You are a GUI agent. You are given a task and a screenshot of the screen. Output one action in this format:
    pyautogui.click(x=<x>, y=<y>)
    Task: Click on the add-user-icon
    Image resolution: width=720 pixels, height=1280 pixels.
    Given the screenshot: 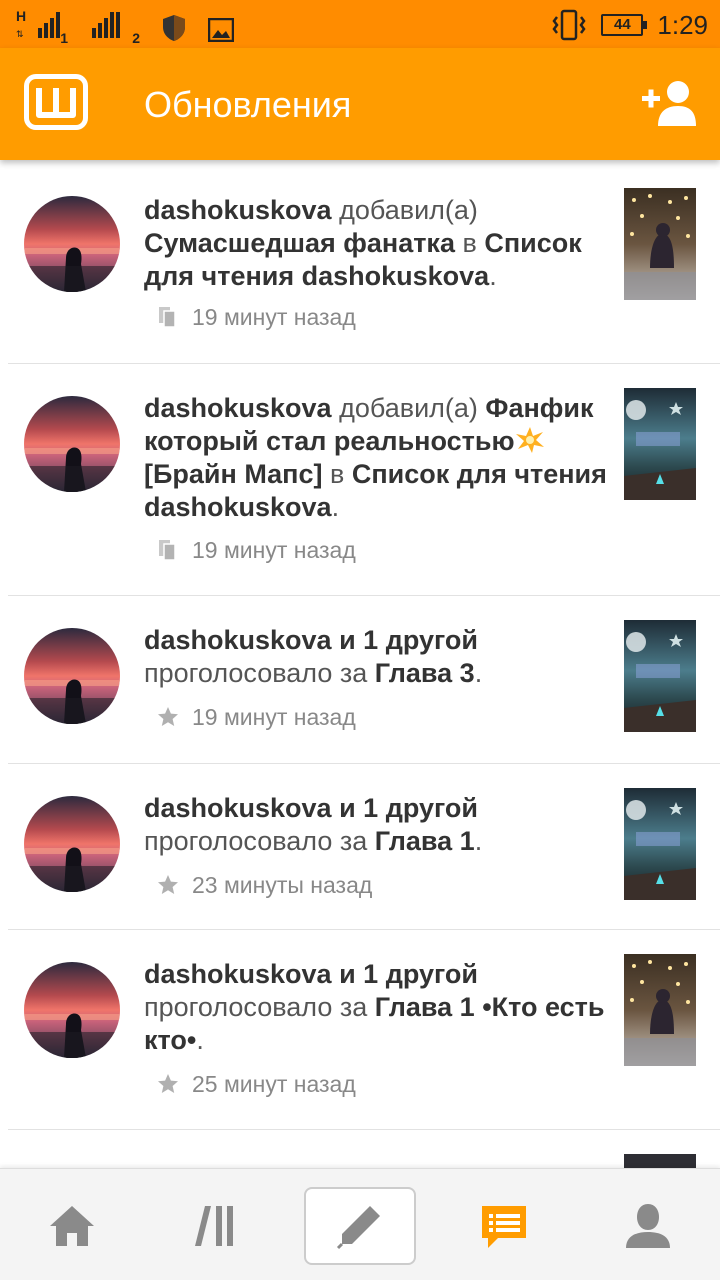 What is the action you would take?
    pyautogui.click(x=668, y=103)
    